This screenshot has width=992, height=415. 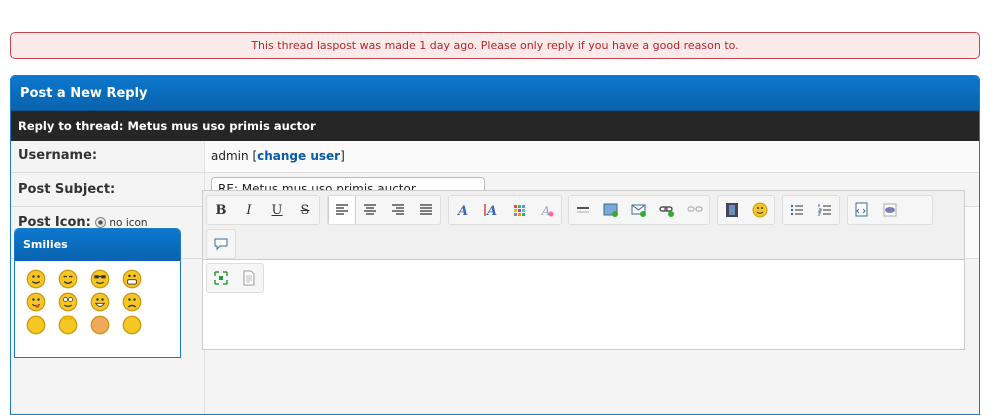 I want to click on align-right-icon, so click(x=397, y=209).